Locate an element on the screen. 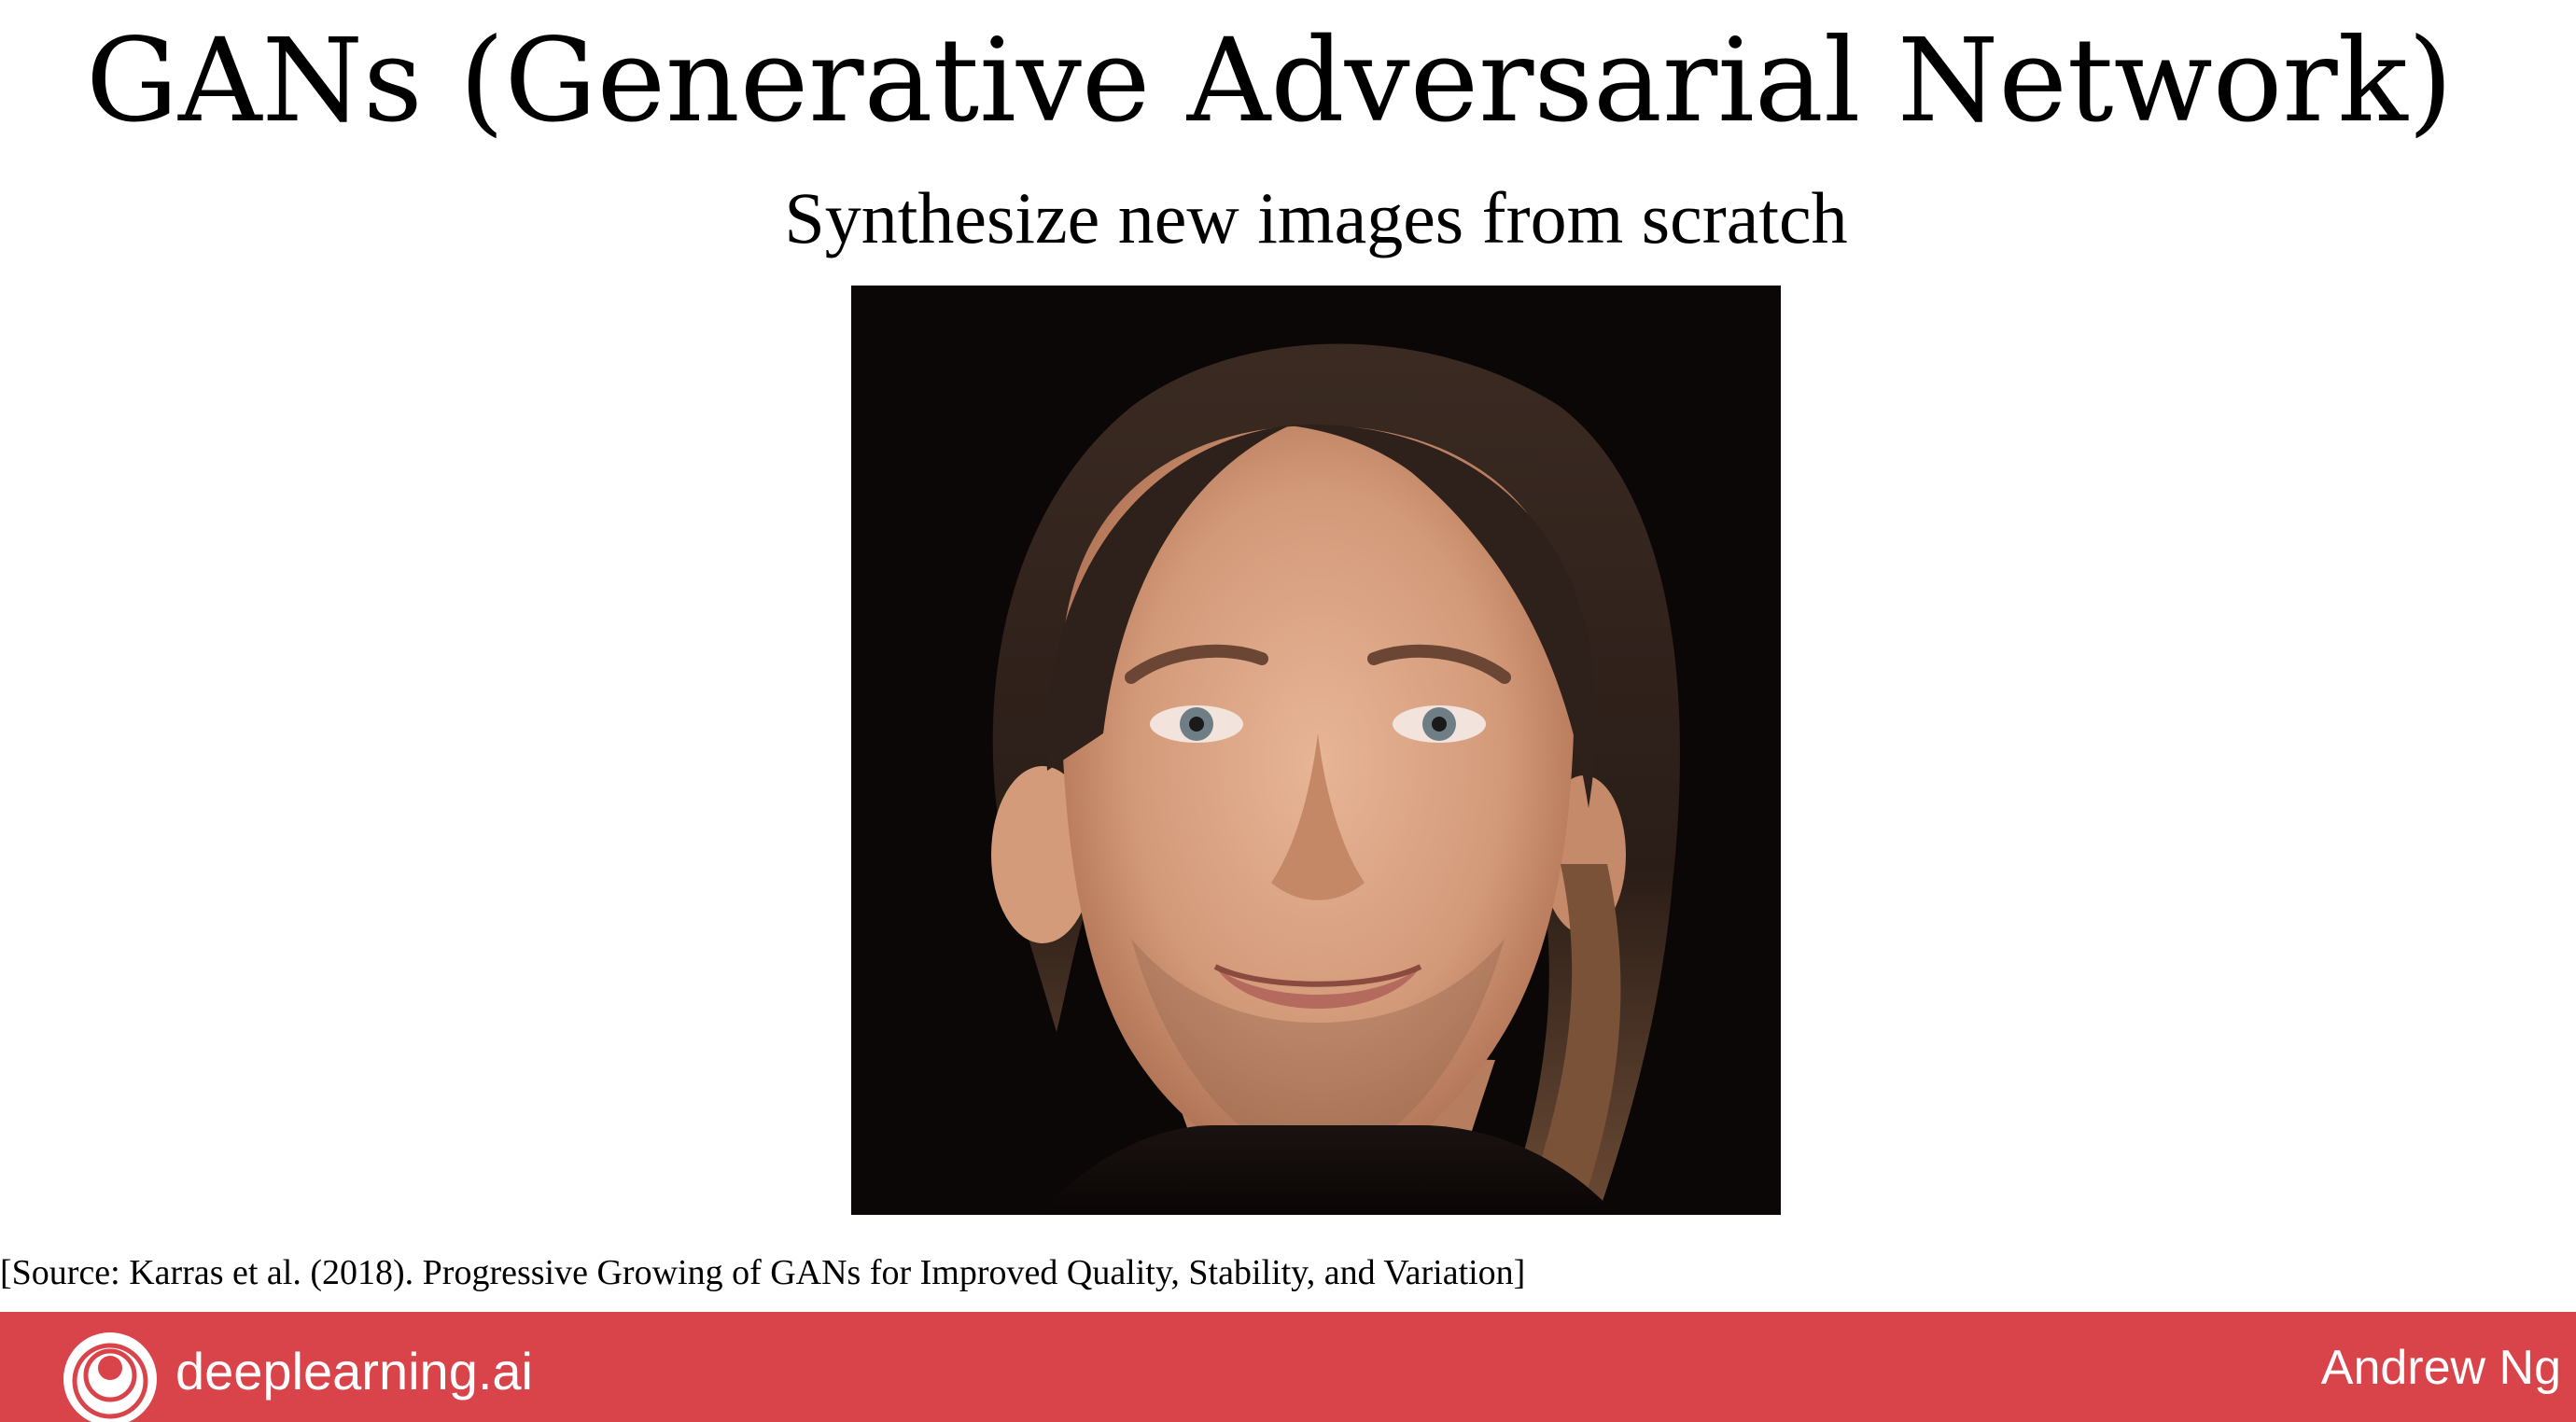  brand-name: deeplearning.ai is located at coordinates (354, 1371).